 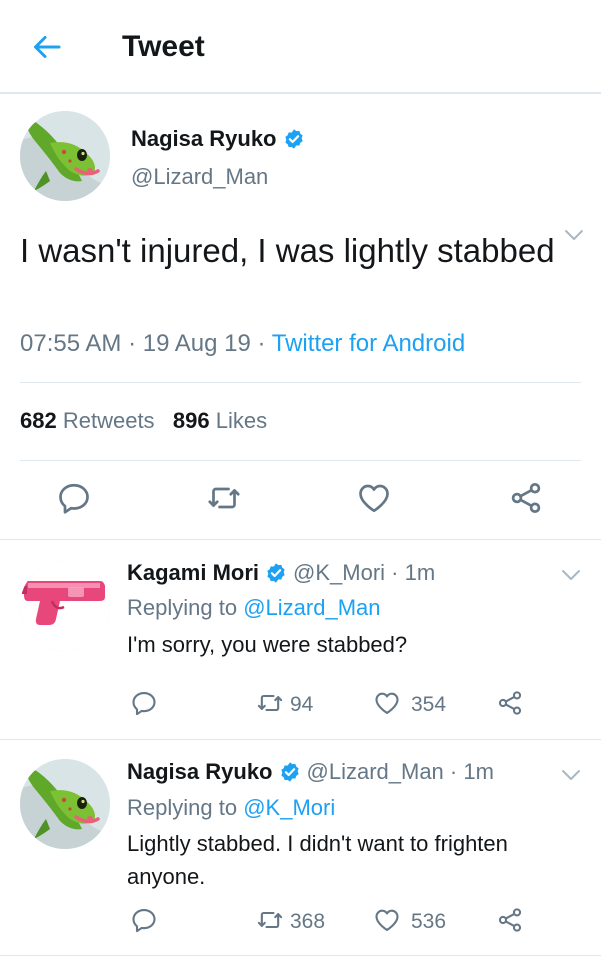 I want to click on replying-to-mention: @Lizard_Man, so click(x=311, y=607).